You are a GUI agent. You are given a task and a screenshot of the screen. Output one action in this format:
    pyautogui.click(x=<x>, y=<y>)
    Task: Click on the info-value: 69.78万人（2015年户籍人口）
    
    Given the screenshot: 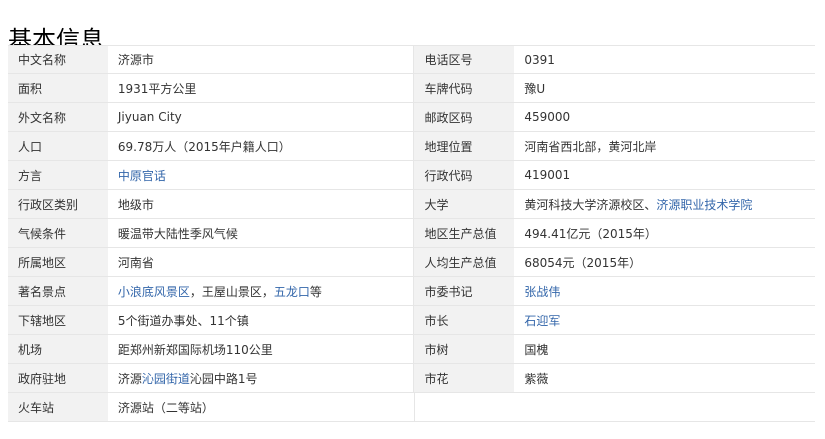 What is the action you would take?
    pyautogui.click(x=260, y=146)
    